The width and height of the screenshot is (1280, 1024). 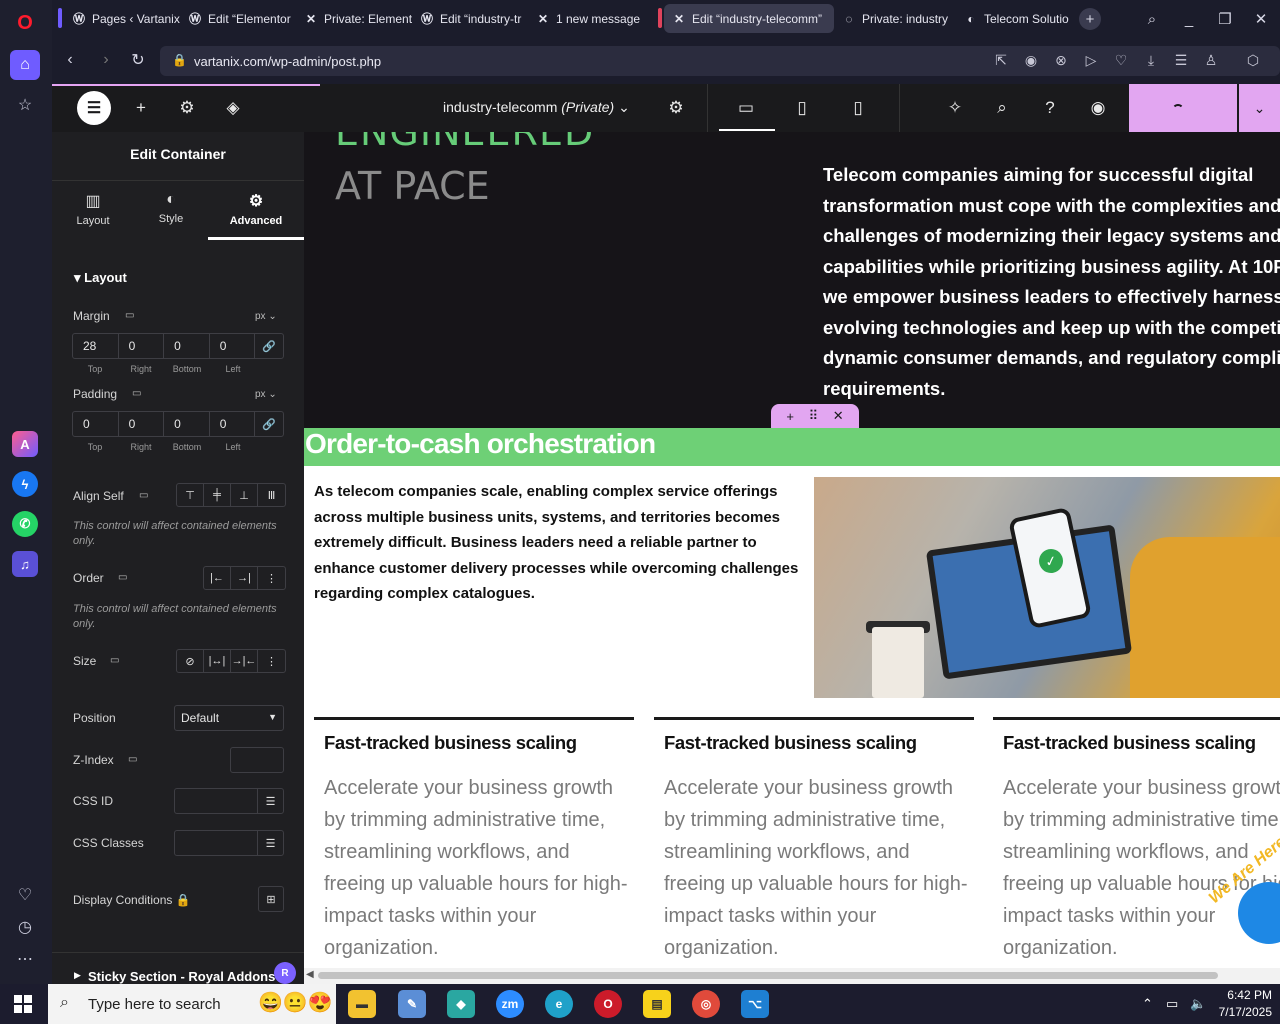 What do you see at coordinates (1050, 108) in the screenshot?
I see `help-icon: ?` at bounding box center [1050, 108].